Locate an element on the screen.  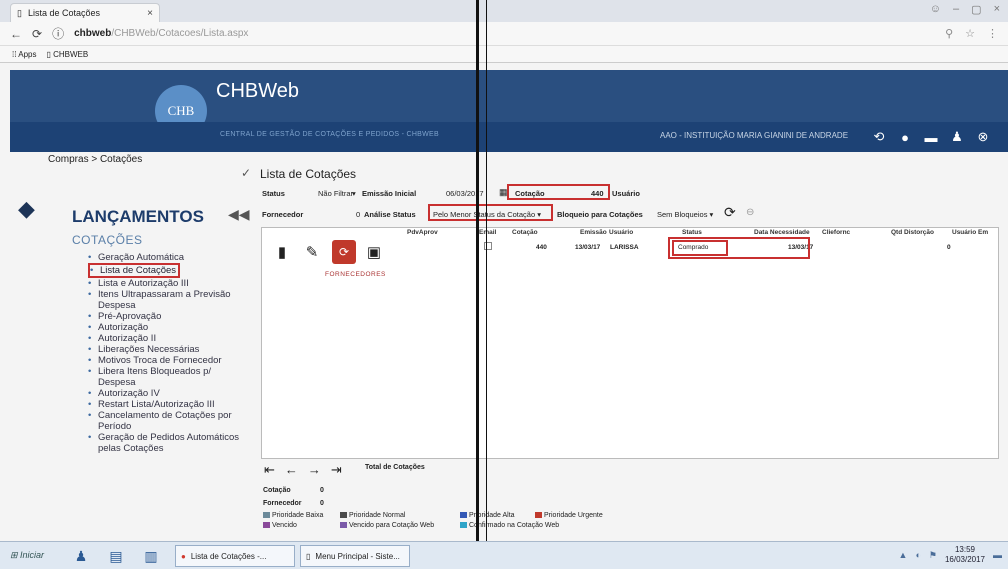
browser-tab-bar: ▯ Lista de Cotações × ☺ – ▢ × is located at coordinates (504, 11).